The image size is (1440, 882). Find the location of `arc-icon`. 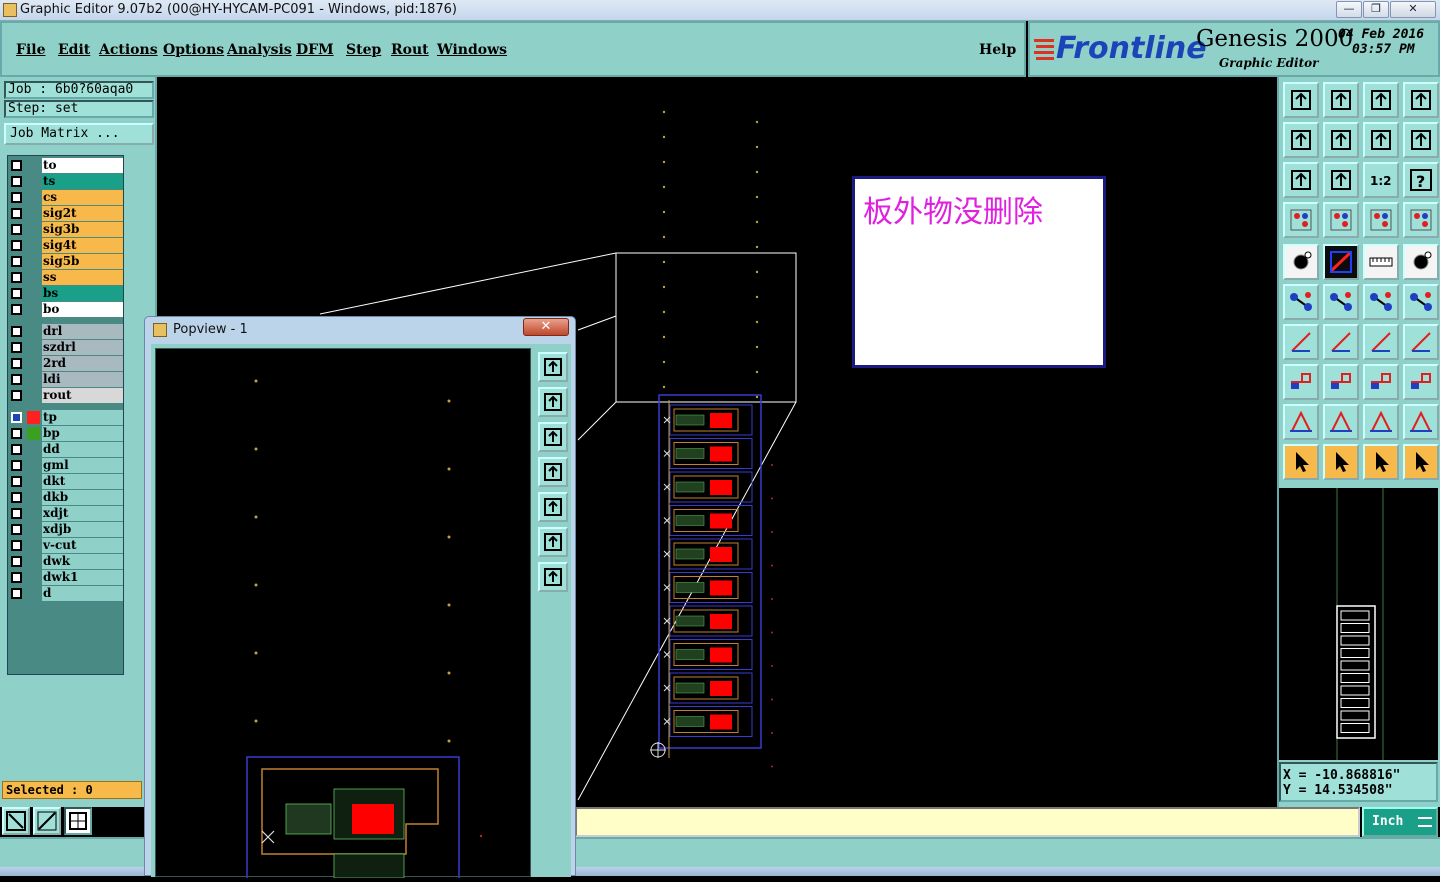

arc-icon is located at coordinates (1381, 342).